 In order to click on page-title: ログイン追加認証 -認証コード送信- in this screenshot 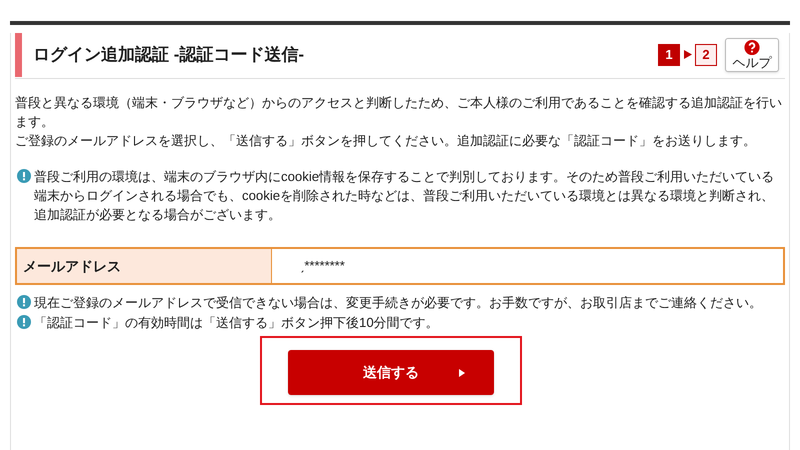, I will do `click(169, 55)`.